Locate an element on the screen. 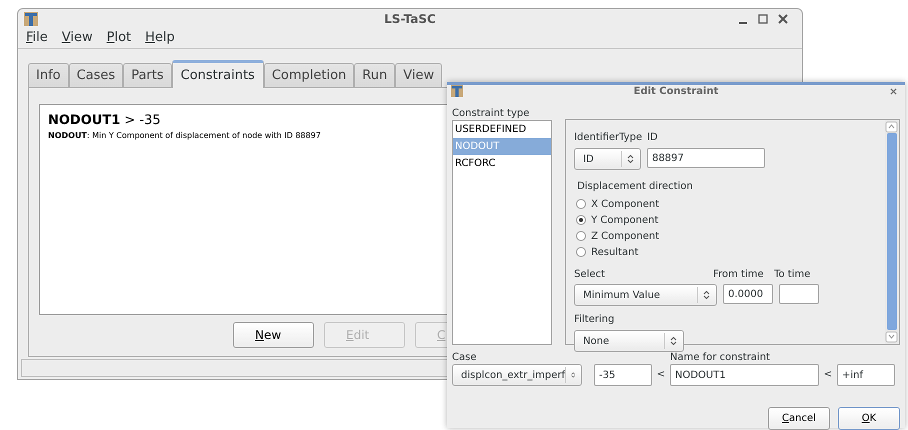 This screenshot has height=430, width=908. radio-label: Y Component is located at coordinates (624, 221).